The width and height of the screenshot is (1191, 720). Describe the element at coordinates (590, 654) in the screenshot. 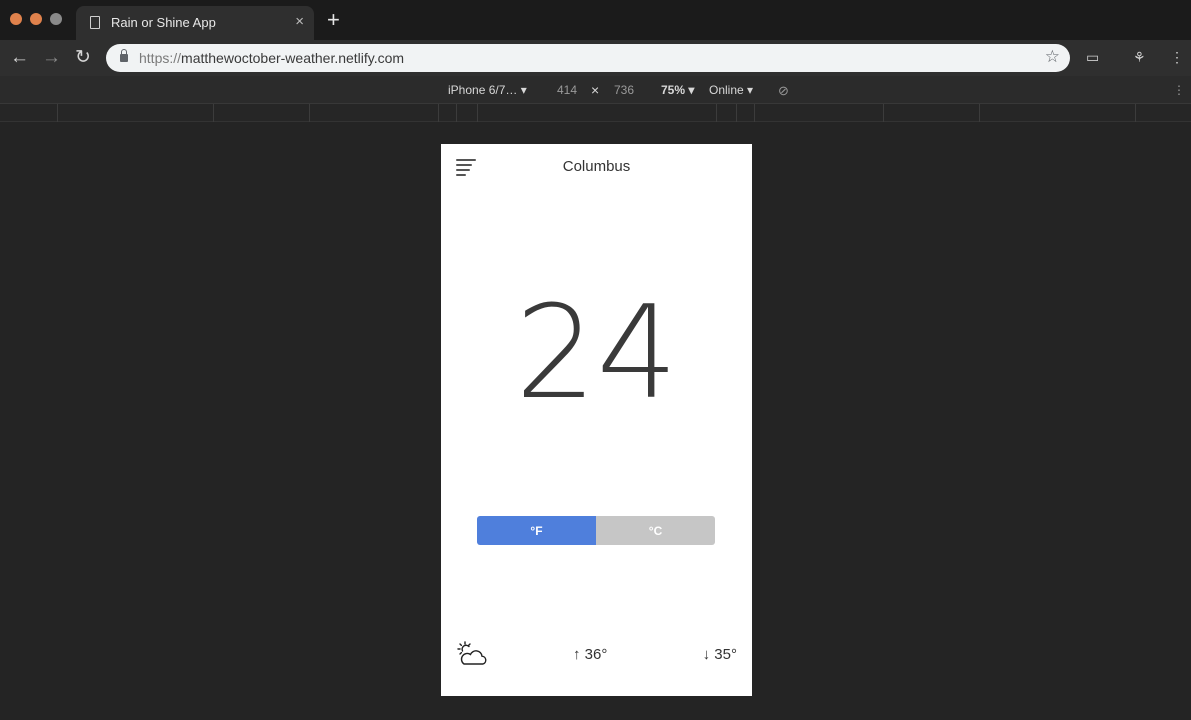

I see `high-temperature: ↑ 36°` at that location.